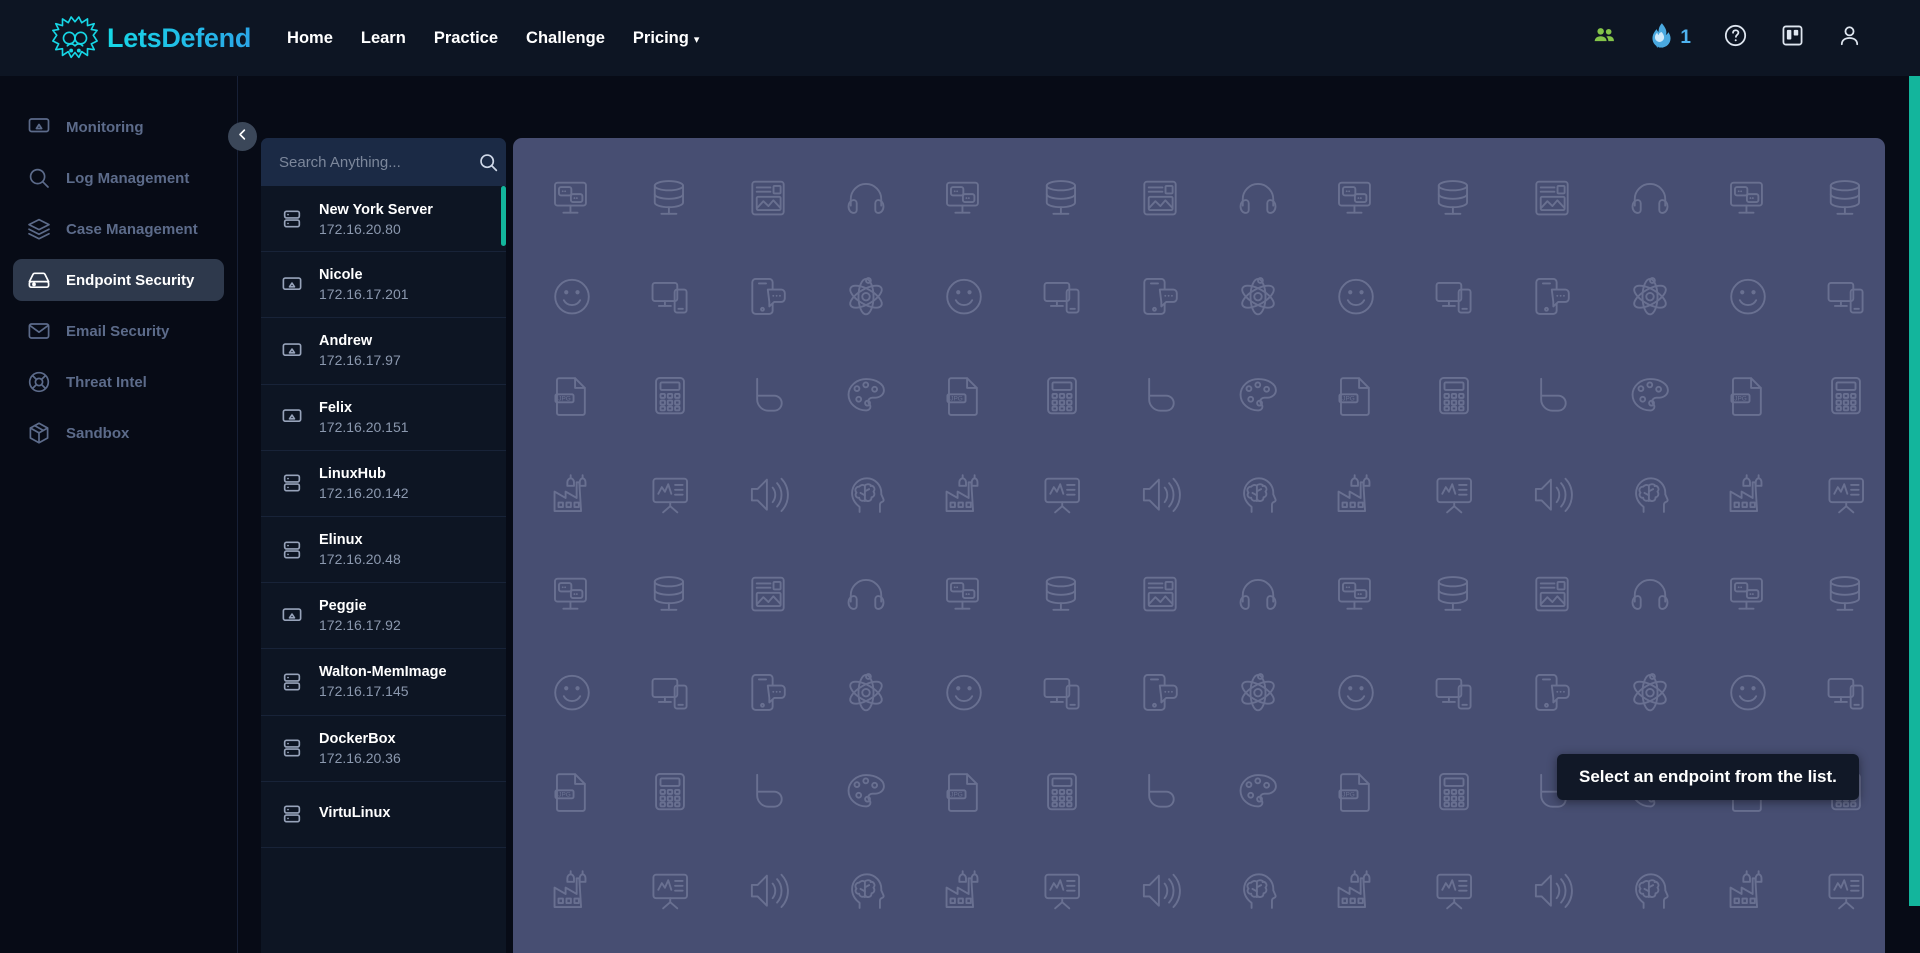 This screenshot has height=953, width=1920. Describe the element at coordinates (118, 127) in the screenshot. I see `sidebar-item-monitoring: Monitoring` at that location.